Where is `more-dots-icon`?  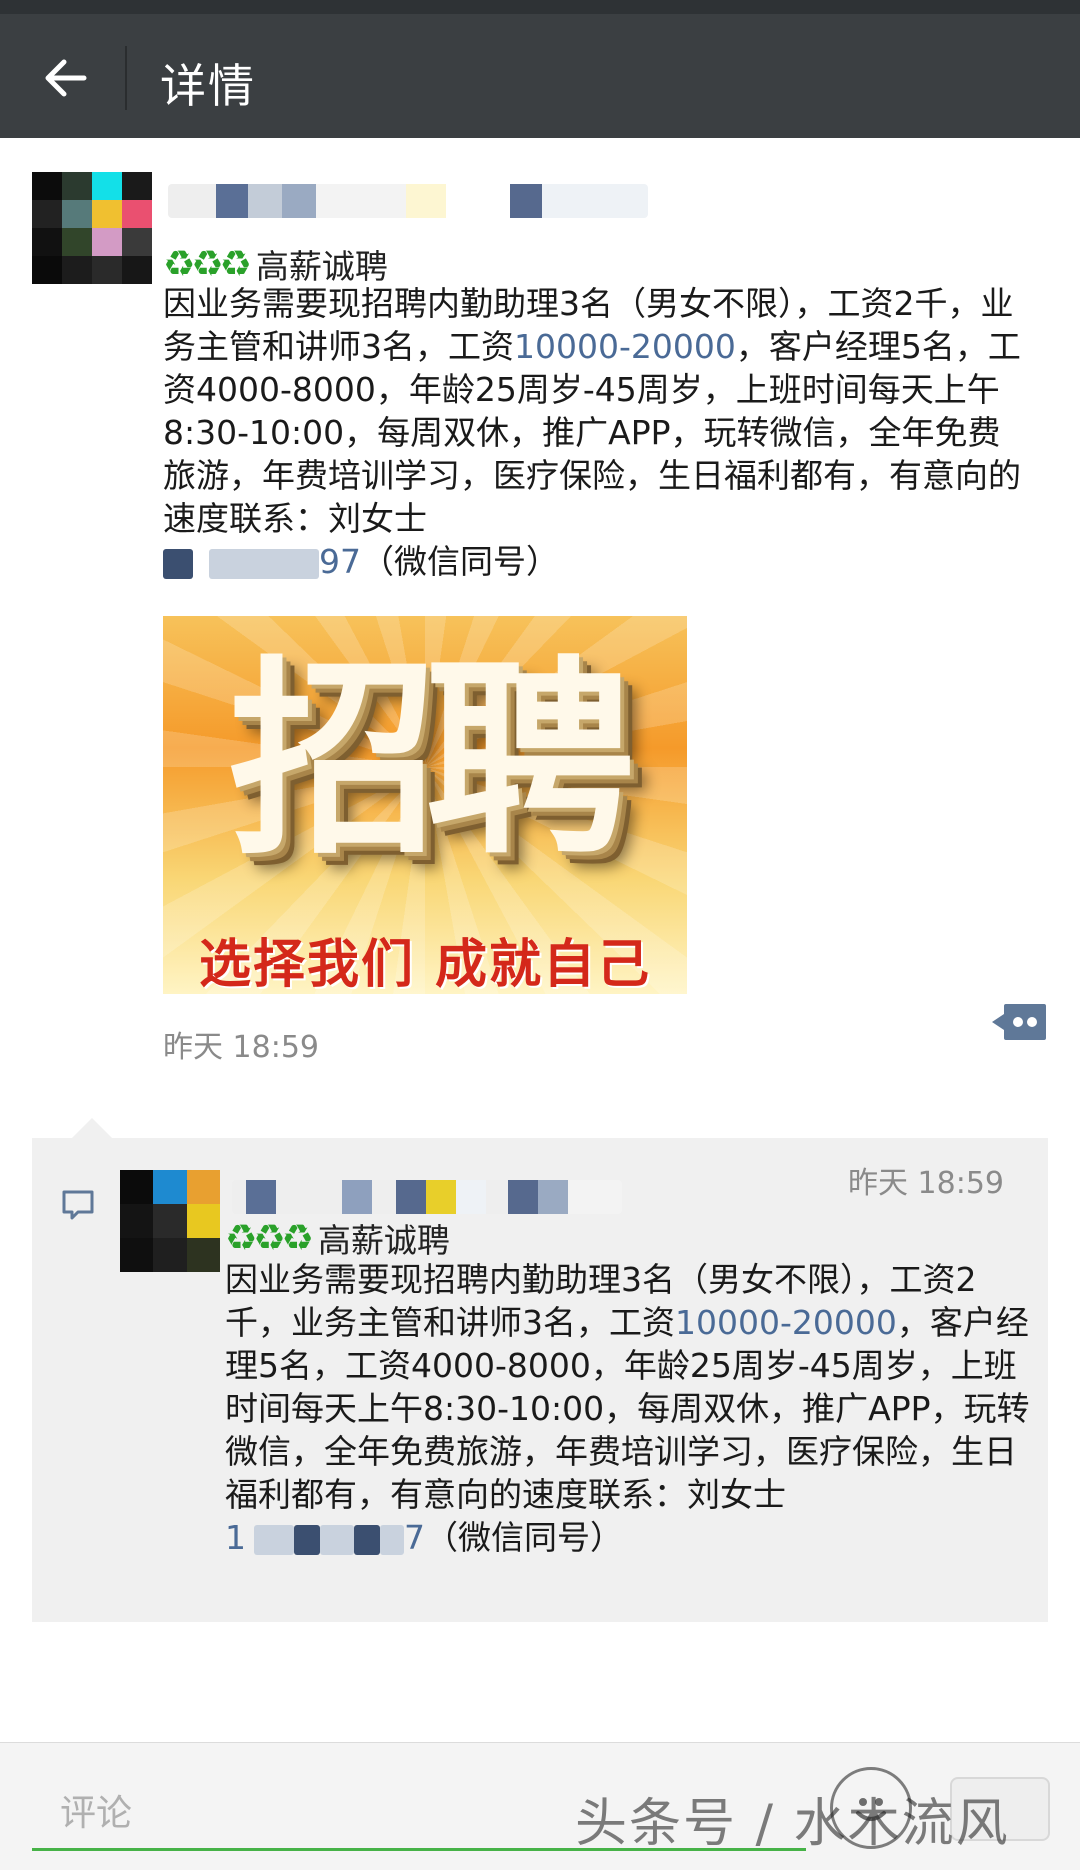
more-dots-icon is located at coordinates (1019, 1022).